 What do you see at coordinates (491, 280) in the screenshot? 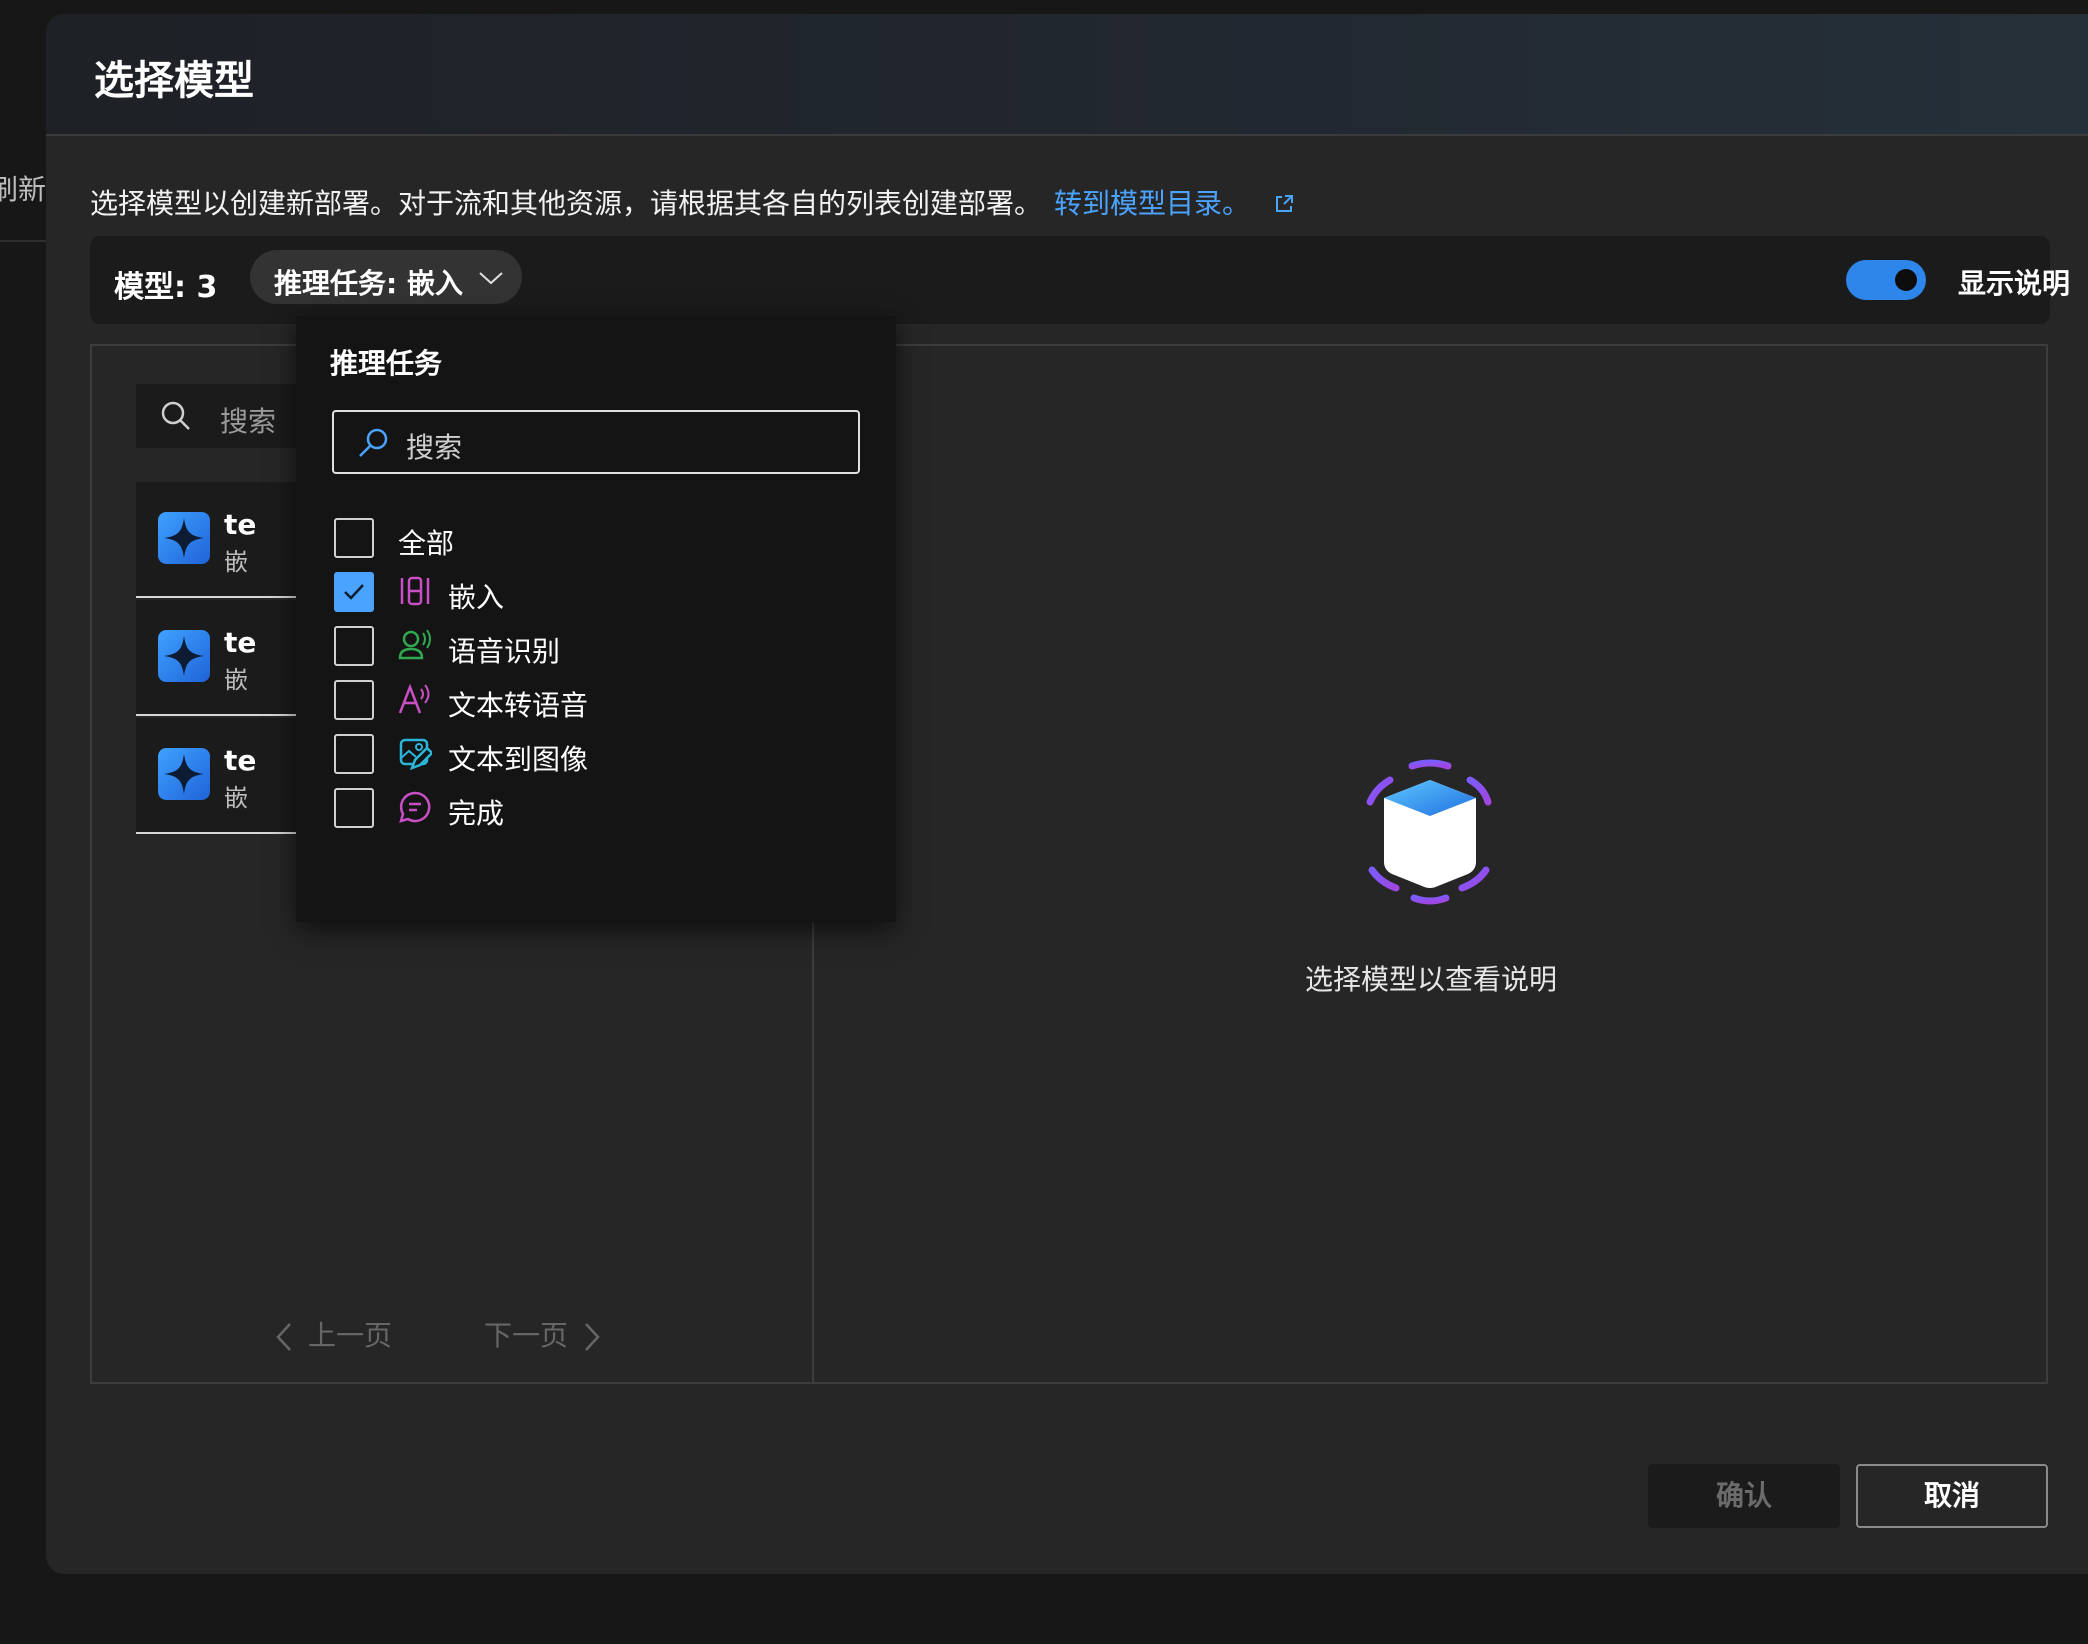
I see `chevron-down-icon` at bounding box center [491, 280].